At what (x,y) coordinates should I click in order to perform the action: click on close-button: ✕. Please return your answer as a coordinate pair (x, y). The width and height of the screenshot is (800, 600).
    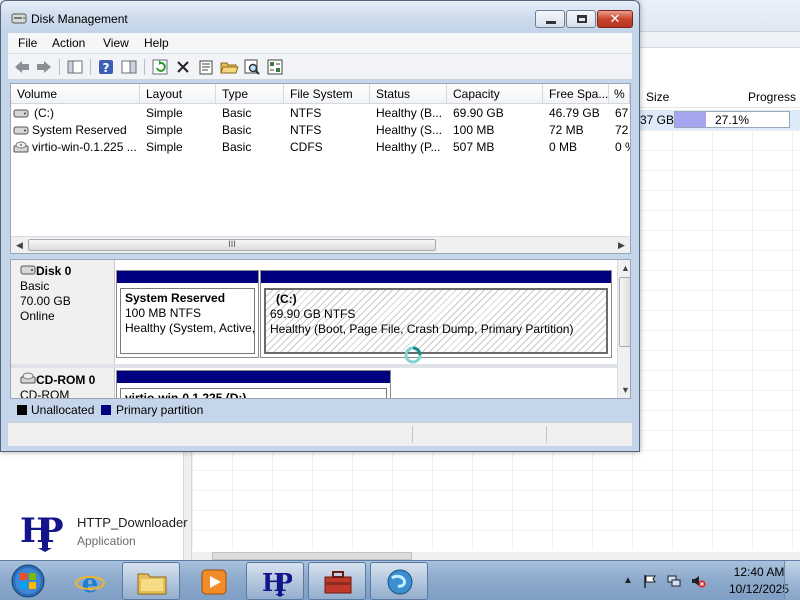
    Looking at the image, I should click on (615, 19).